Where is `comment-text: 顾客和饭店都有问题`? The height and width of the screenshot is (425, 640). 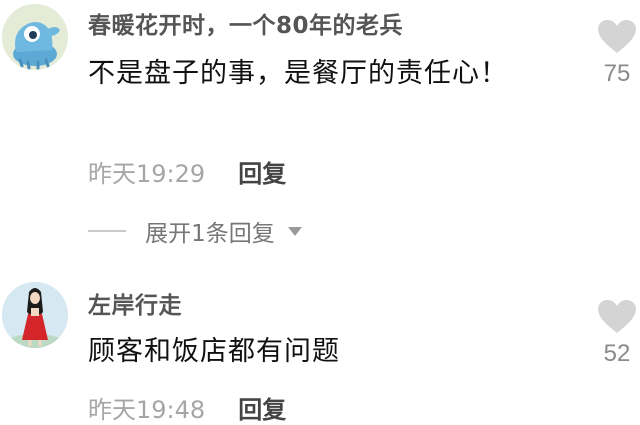 comment-text: 顾客和饭店都有问题 is located at coordinates (214, 351).